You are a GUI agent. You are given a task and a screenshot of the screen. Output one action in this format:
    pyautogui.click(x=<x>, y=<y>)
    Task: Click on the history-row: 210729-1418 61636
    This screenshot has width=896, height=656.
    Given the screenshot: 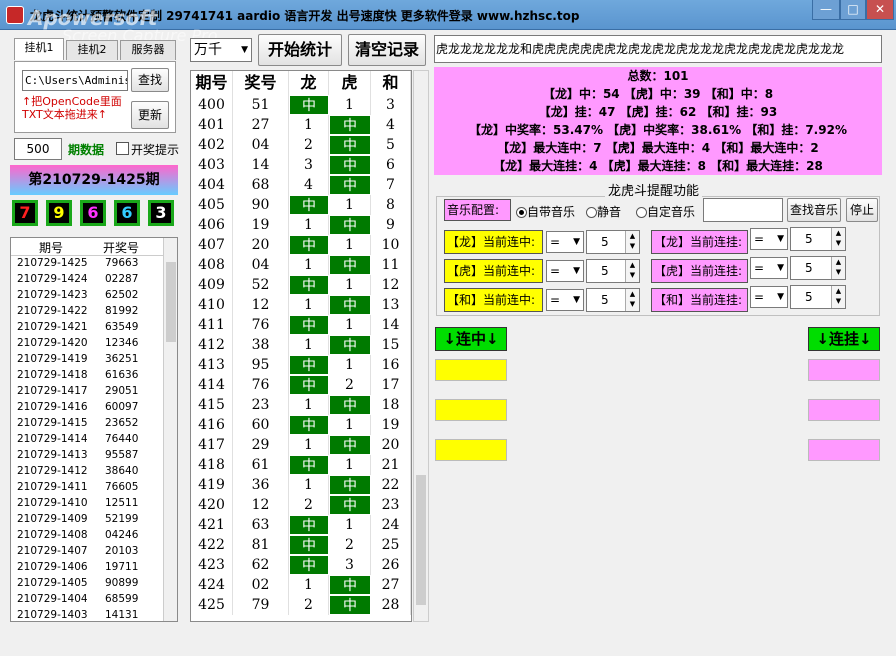 What is the action you would take?
    pyautogui.click(x=94, y=376)
    